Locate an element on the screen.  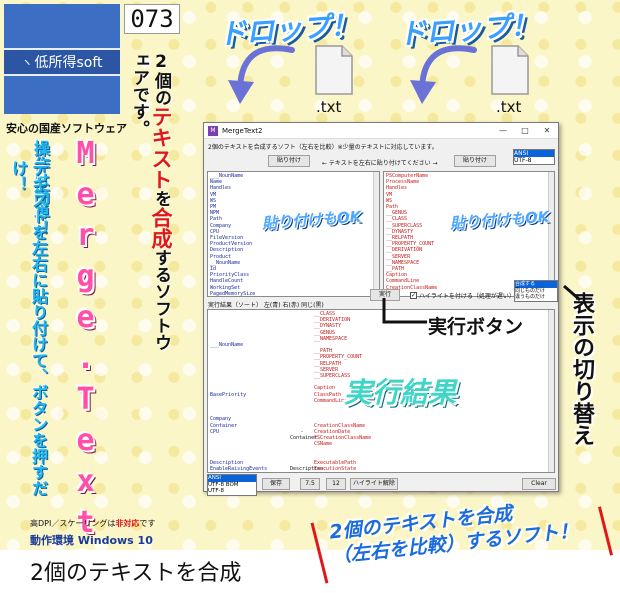
file-label-left: .txt is located at coordinates (329, 107).